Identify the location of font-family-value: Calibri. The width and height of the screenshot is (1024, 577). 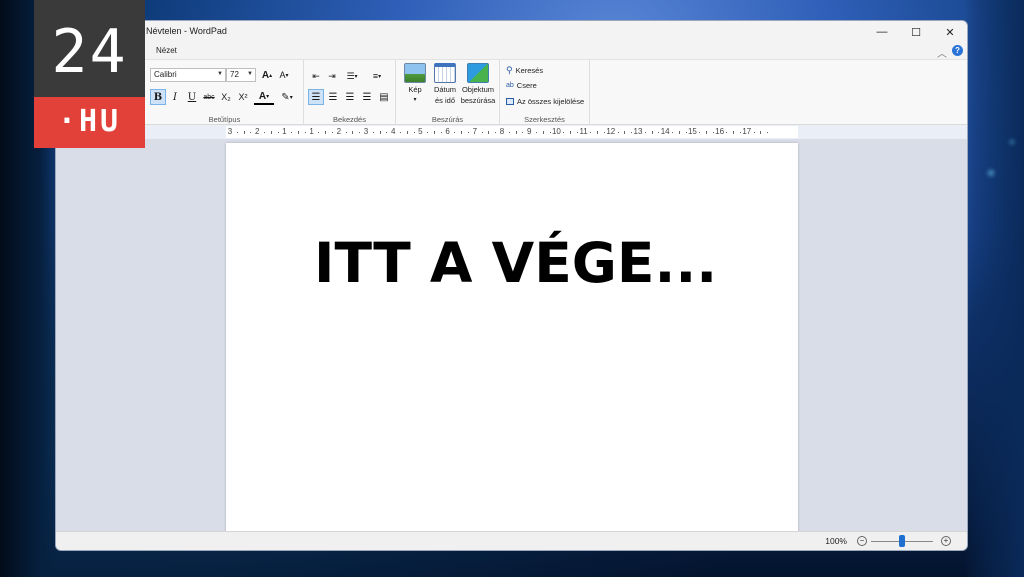
(165, 74).